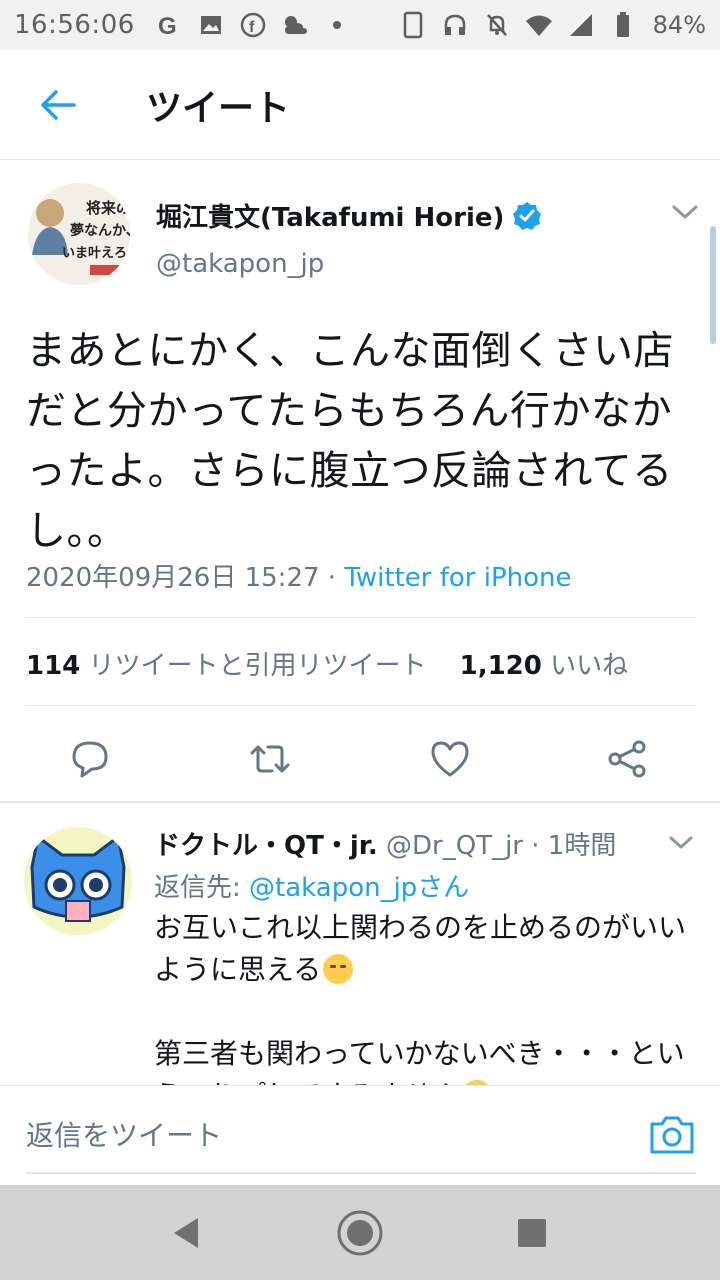 Image resolution: width=720 pixels, height=1280 pixels. I want to click on tweet-meta: 2020年09月26日 15:27 · Twitter for iPhone, so click(299, 575).